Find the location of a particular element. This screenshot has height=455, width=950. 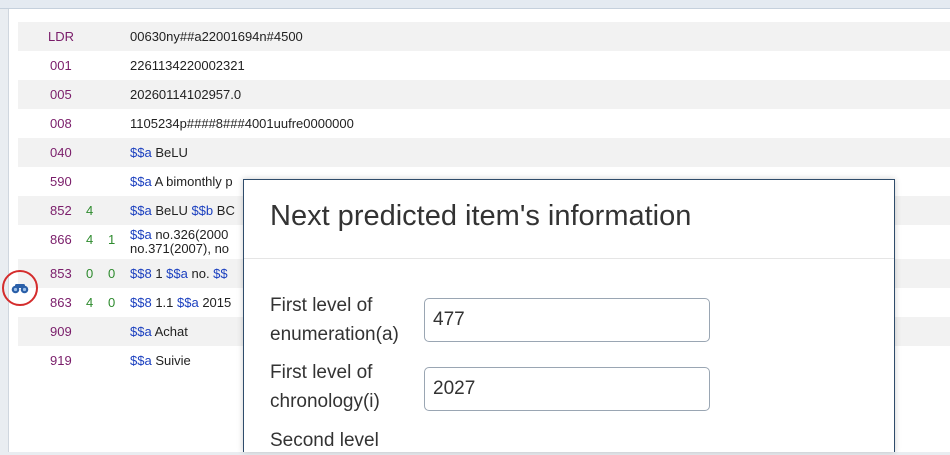

indicator-1: 0 is located at coordinates (90, 273).